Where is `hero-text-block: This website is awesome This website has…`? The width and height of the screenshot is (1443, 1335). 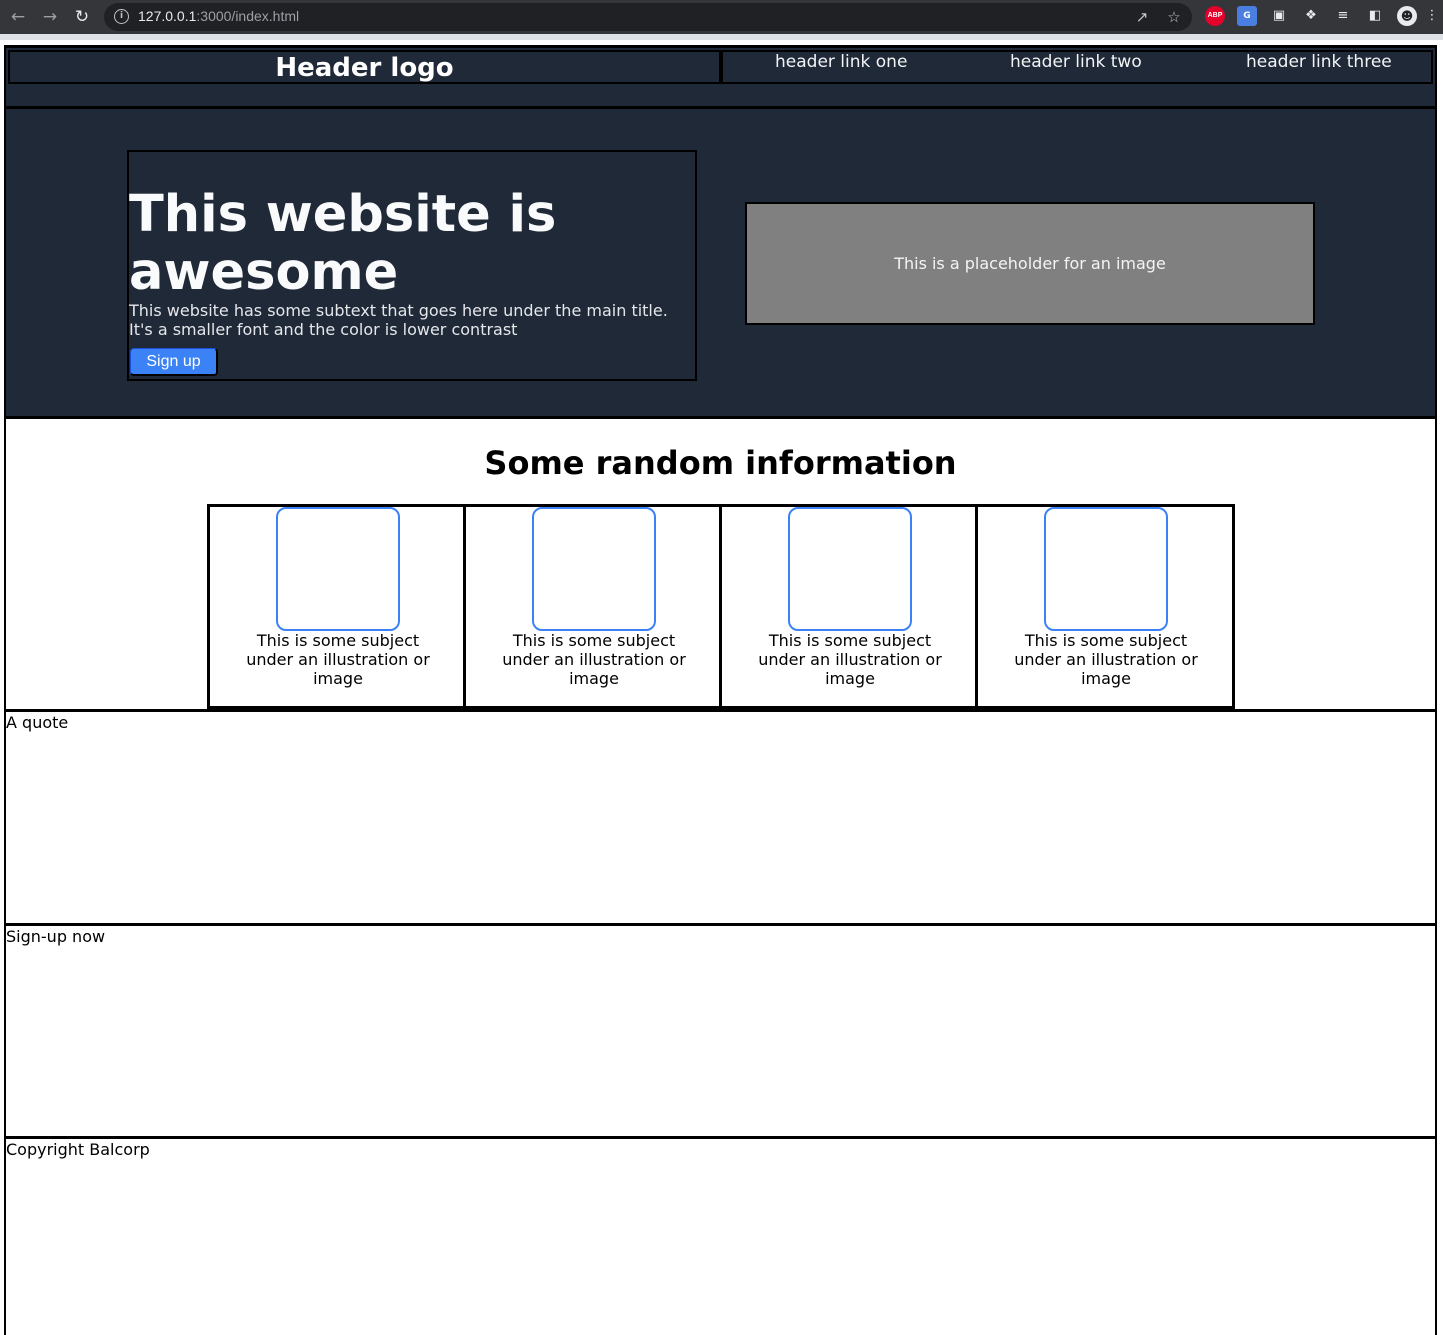 hero-text-block: This website is awesome This website has… is located at coordinates (412, 265).